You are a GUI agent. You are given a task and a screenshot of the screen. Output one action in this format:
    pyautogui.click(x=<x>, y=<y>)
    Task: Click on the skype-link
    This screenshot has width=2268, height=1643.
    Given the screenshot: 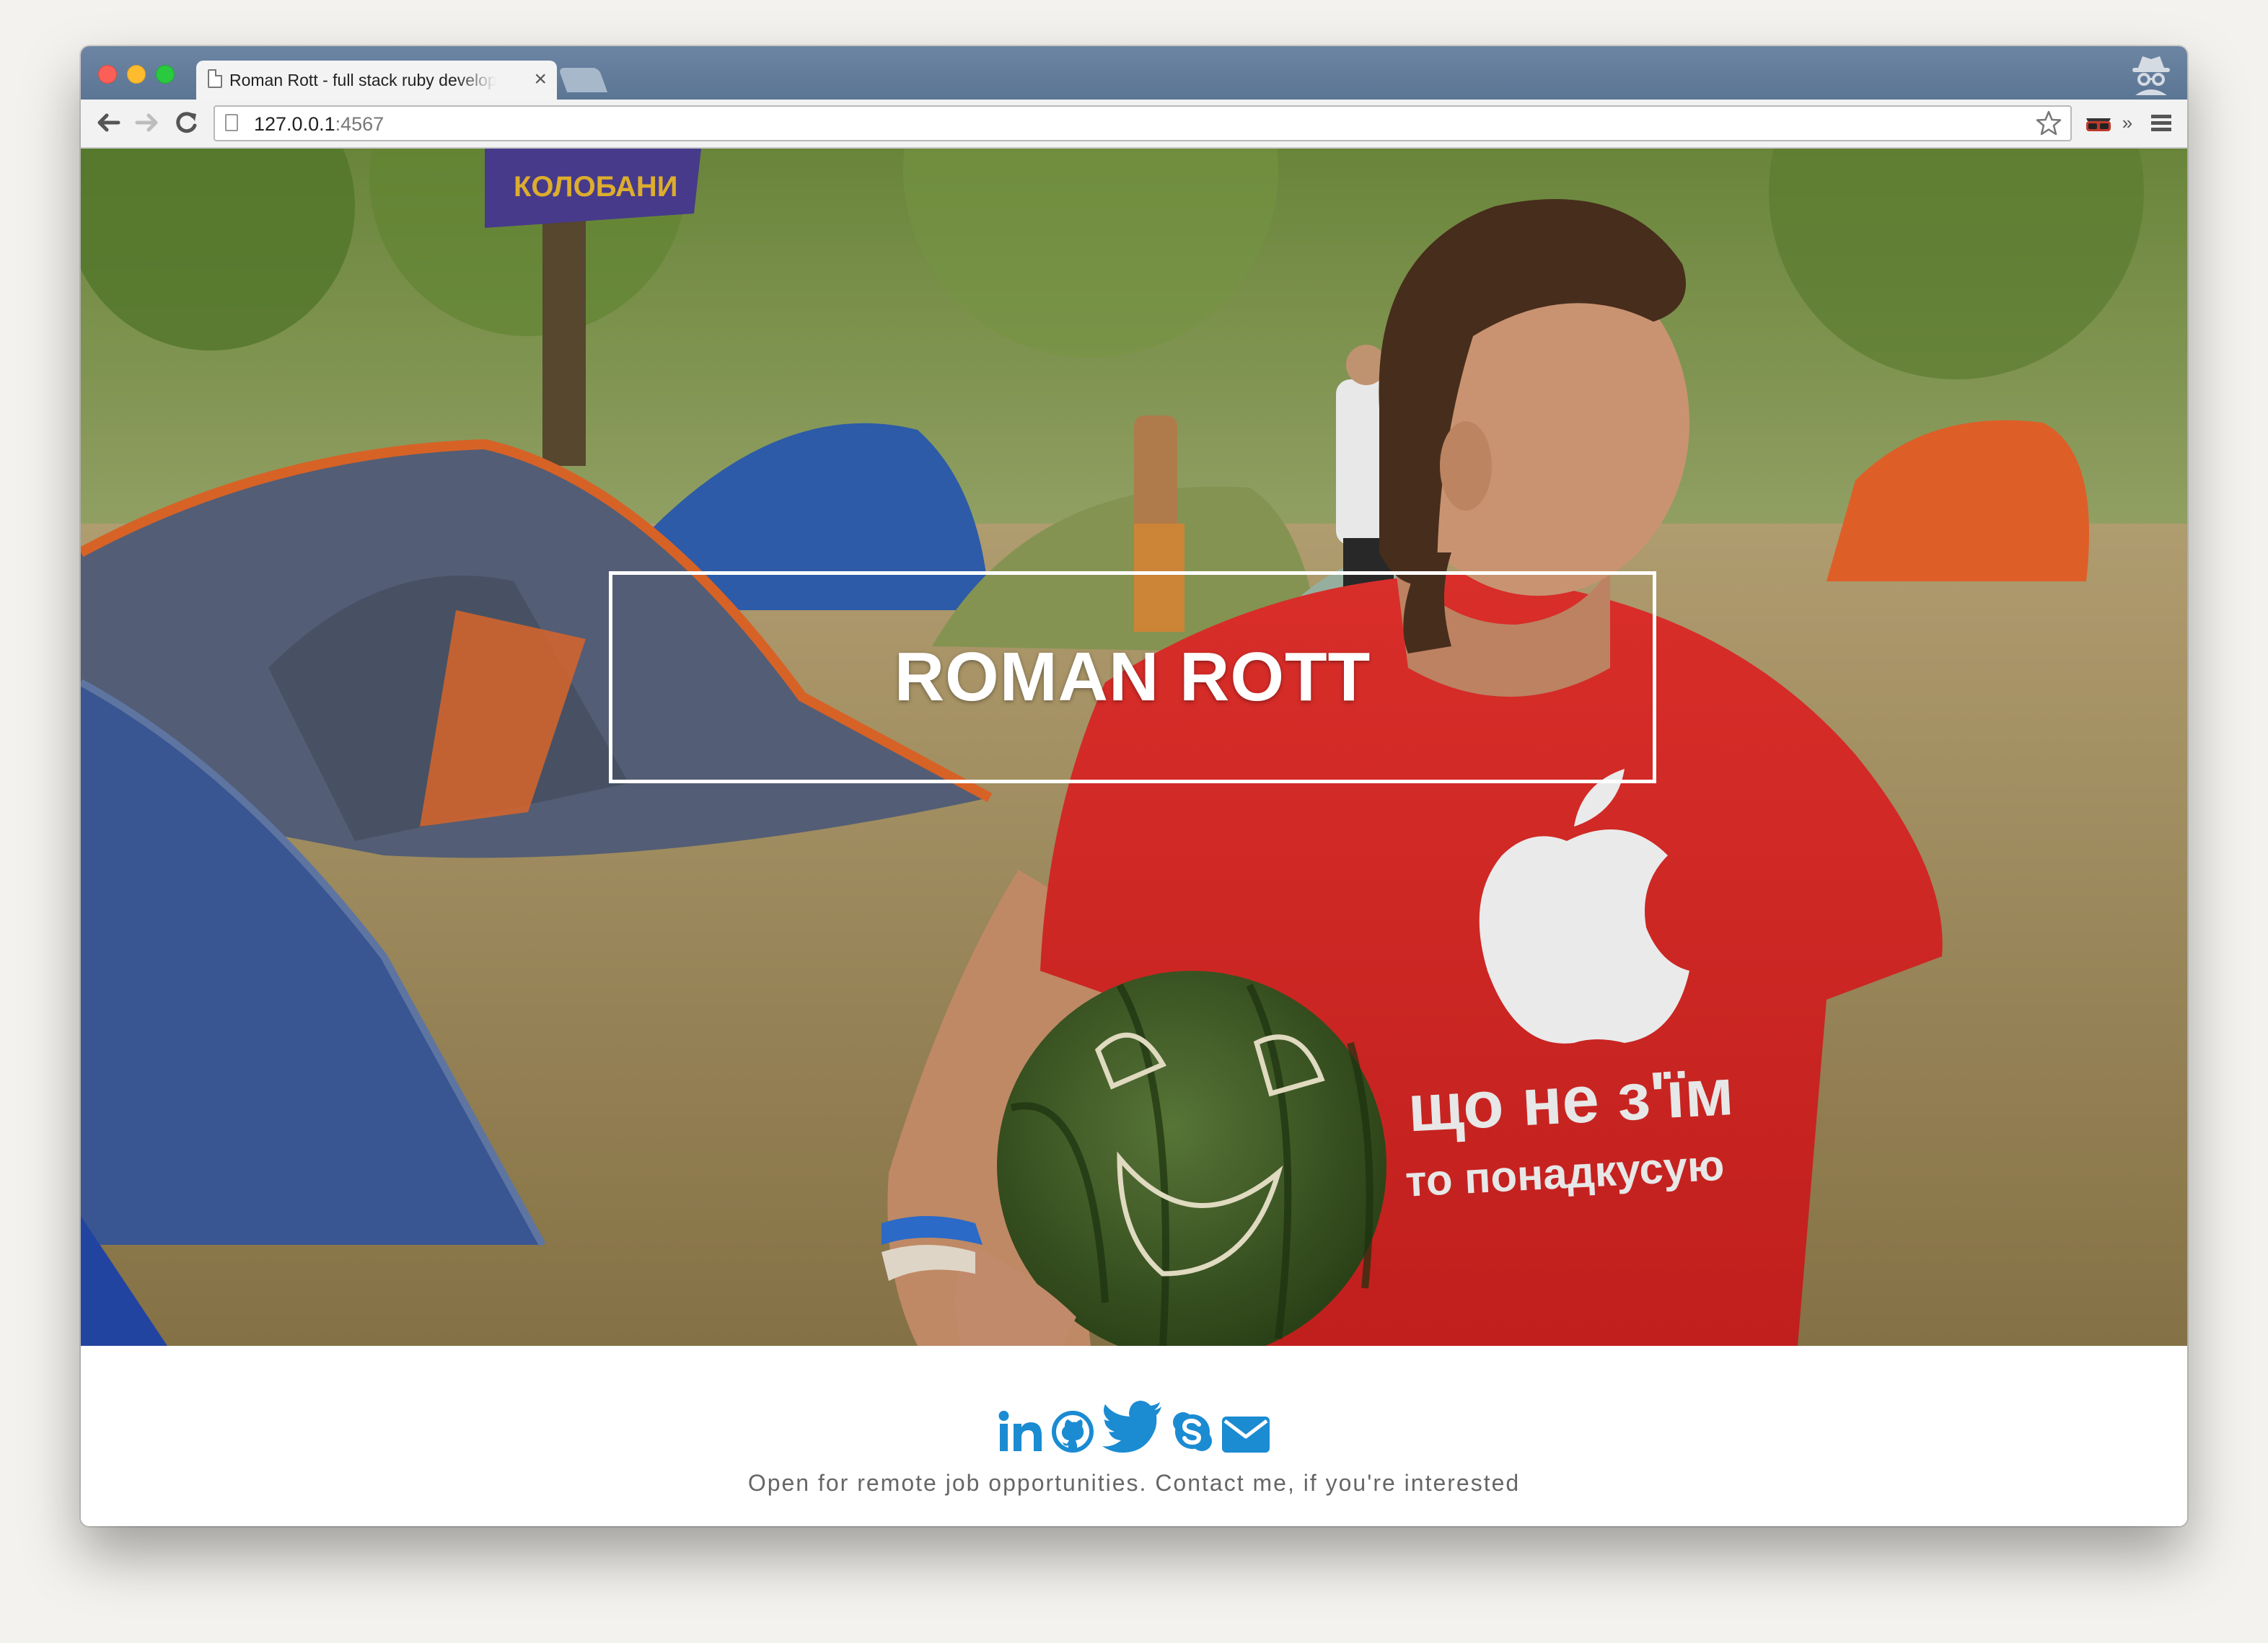 What is the action you would take?
    pyautogui.click(x=1192, y=1432)
    